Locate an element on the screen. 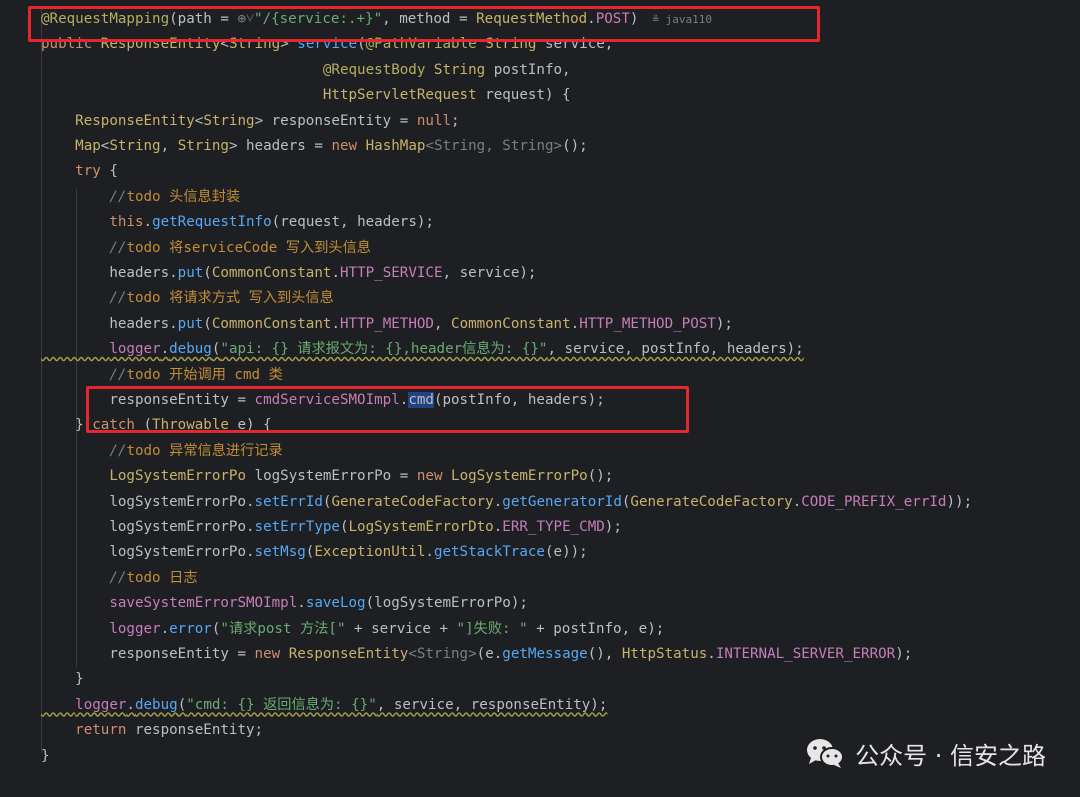 The width and height of the screenshot is (1080, 797). code-token: > is located at coordinates (289, 44).